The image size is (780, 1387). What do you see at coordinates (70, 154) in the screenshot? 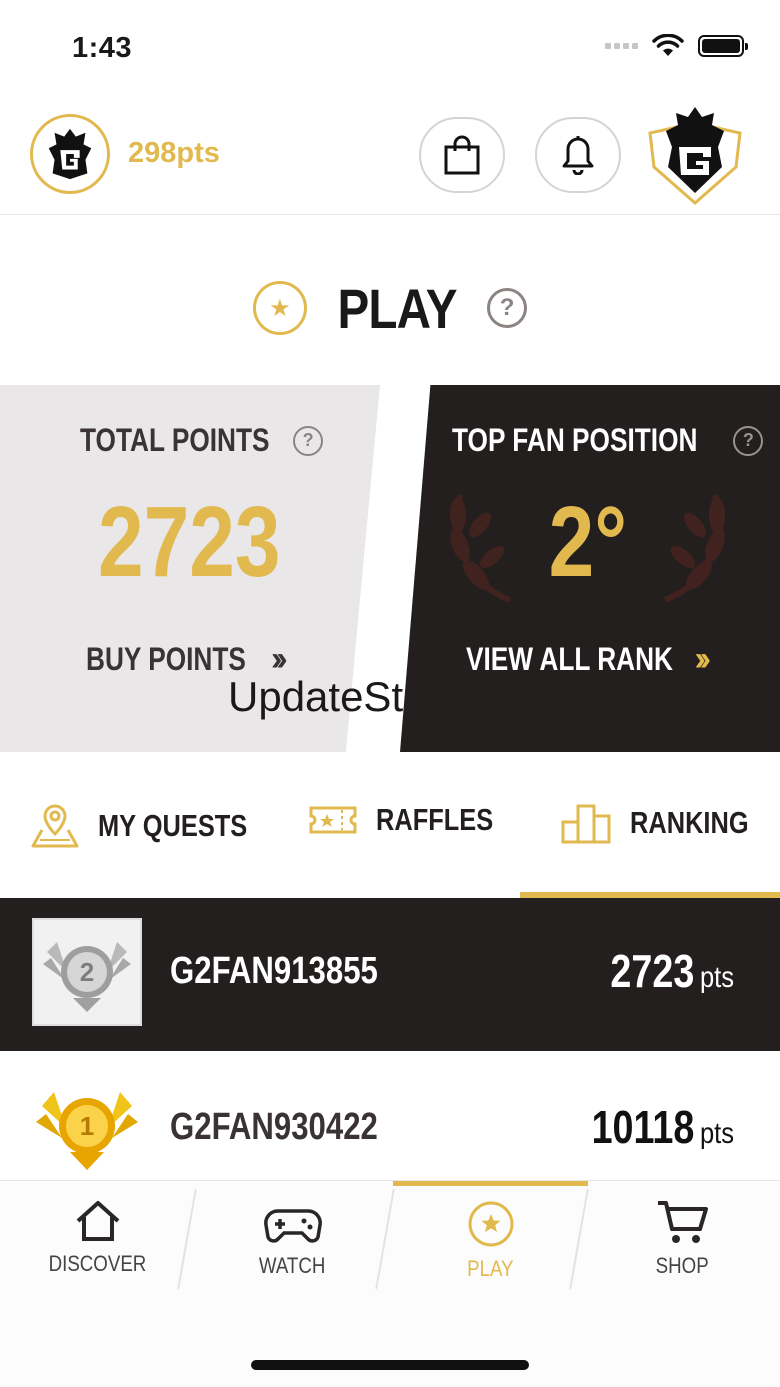
I see `g2-avatar-icon` at bounding box center [70, 154].